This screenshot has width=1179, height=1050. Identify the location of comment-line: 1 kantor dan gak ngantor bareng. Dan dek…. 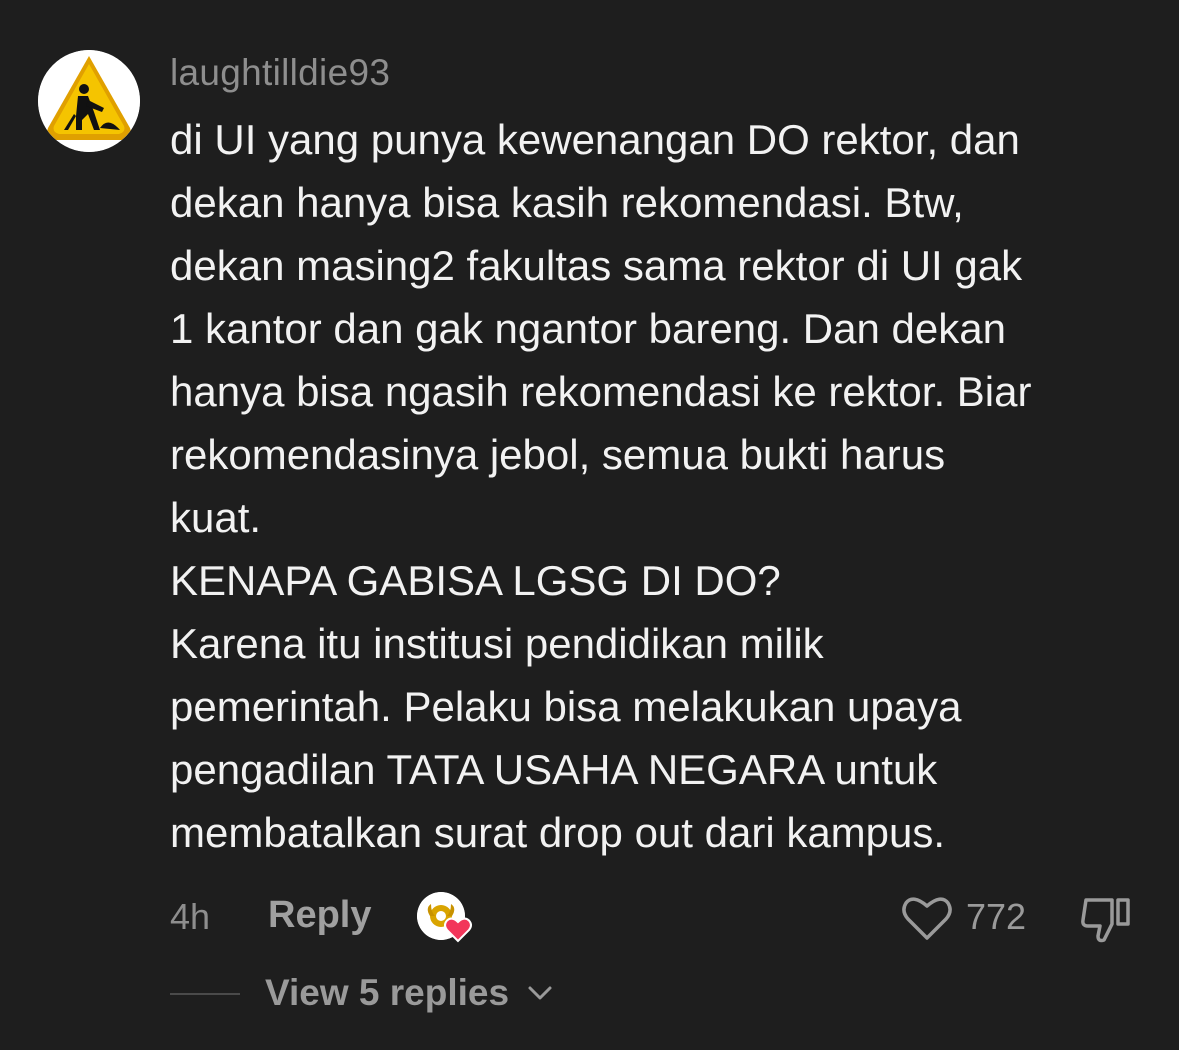
(588, 328).